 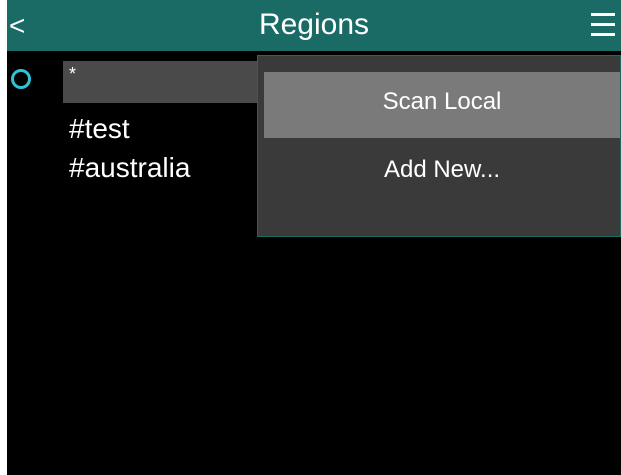 I want to click on hamburger-menu-icon, so click(x=604, y=25).